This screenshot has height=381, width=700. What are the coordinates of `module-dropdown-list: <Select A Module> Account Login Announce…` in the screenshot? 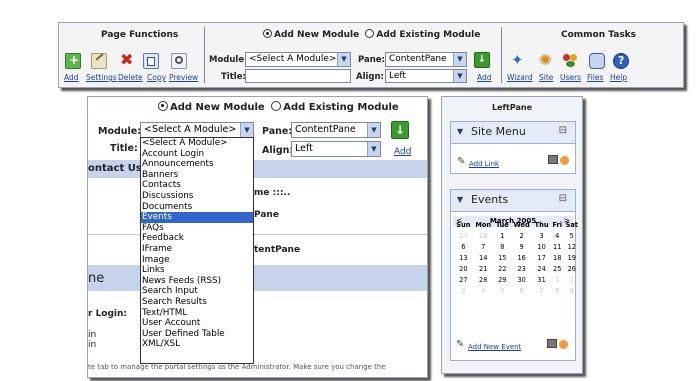 It's located at (197, 250).